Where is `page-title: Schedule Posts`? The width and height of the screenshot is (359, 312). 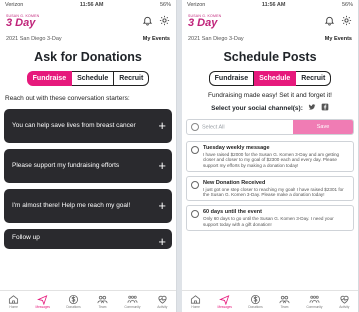 page-title: Schedule Posts is located at coordinates (270, 57).